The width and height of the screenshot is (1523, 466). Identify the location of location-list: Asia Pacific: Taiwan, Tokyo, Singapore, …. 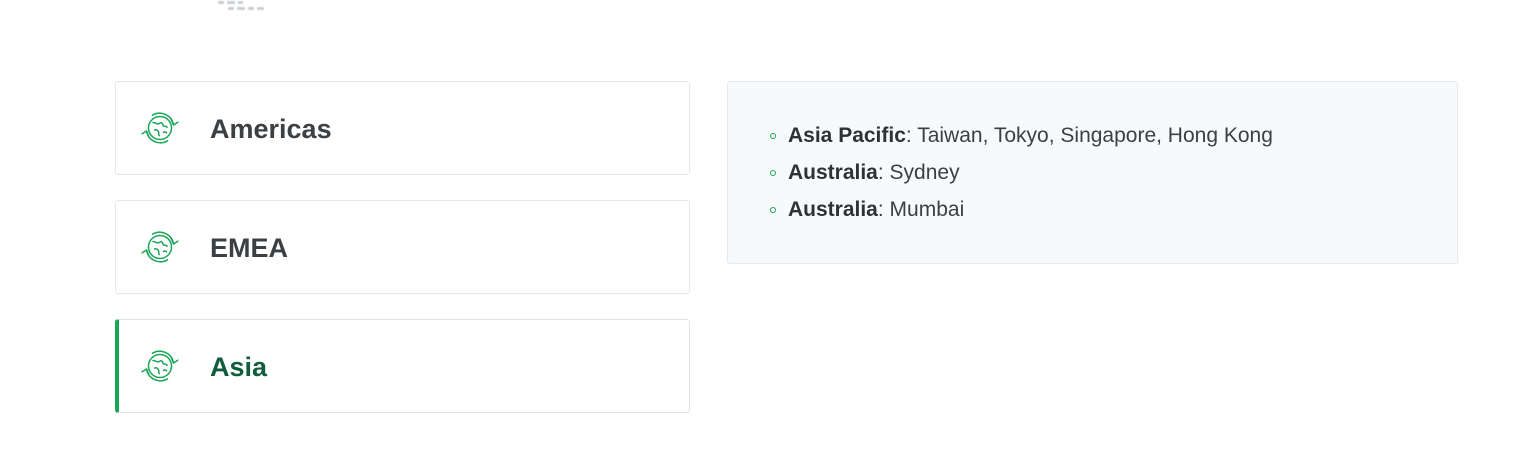
(1021, 176).